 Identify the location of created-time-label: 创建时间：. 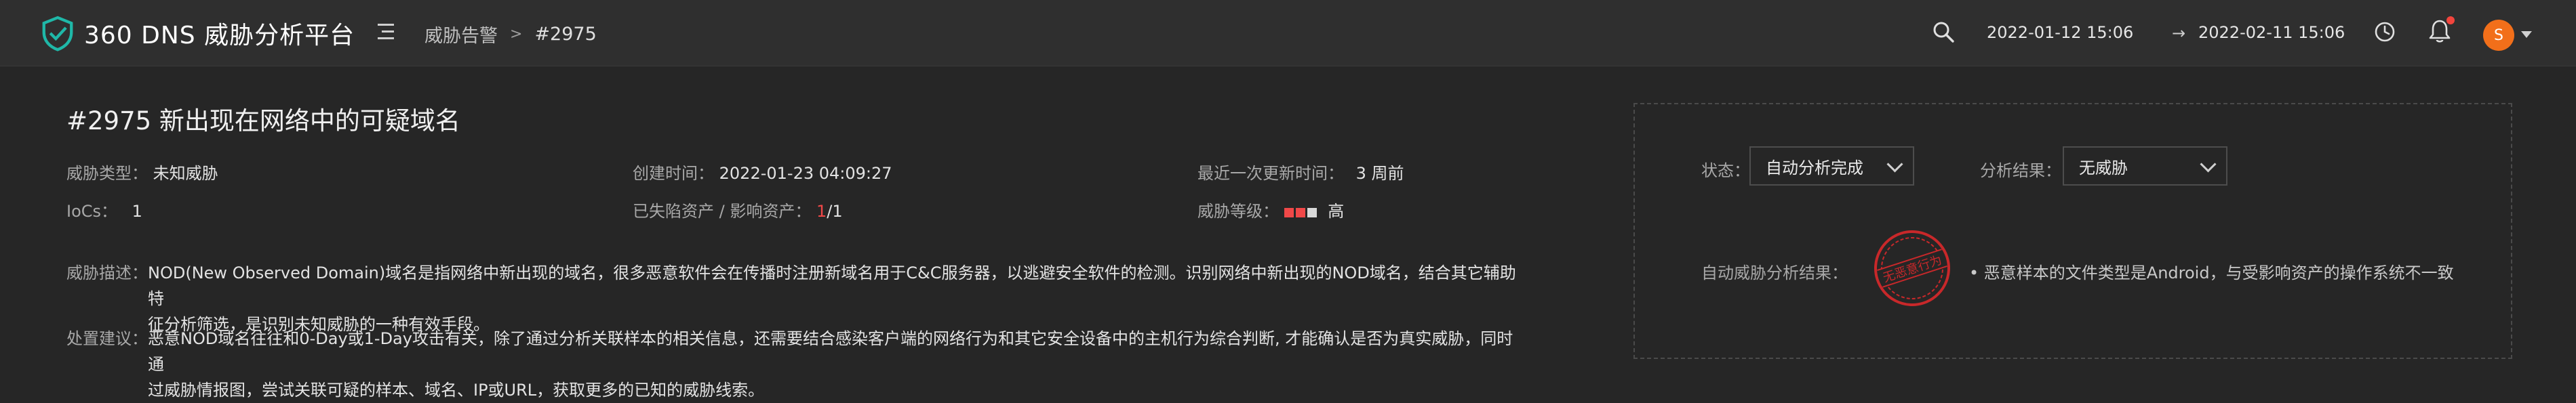
(673, 174).